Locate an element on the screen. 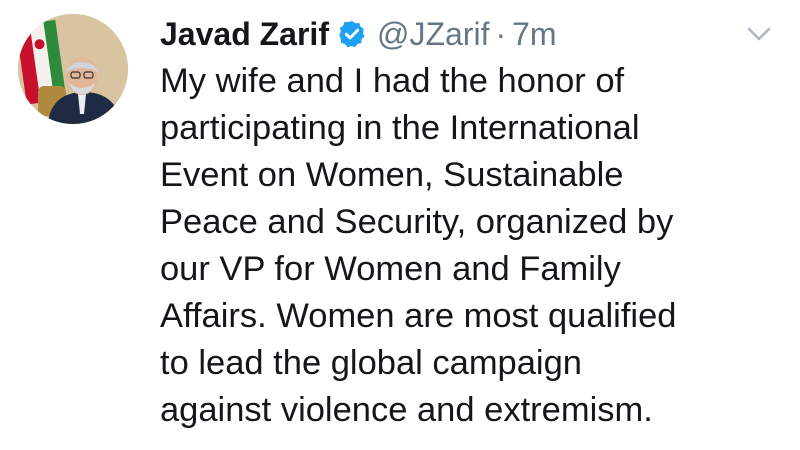 Image resolution: width=800 pixels, height=450 pixels. profile-photo is located at coordinates (73, 69).